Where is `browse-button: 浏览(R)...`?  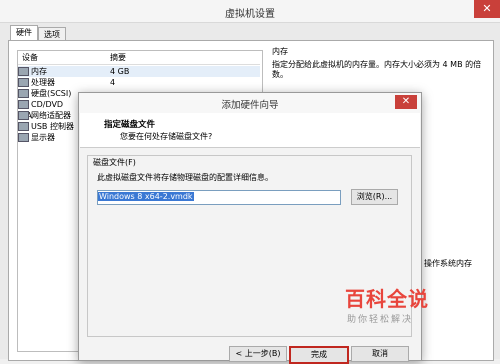
browse-button: 浏览(R)... is located at coordinates (374, 197).